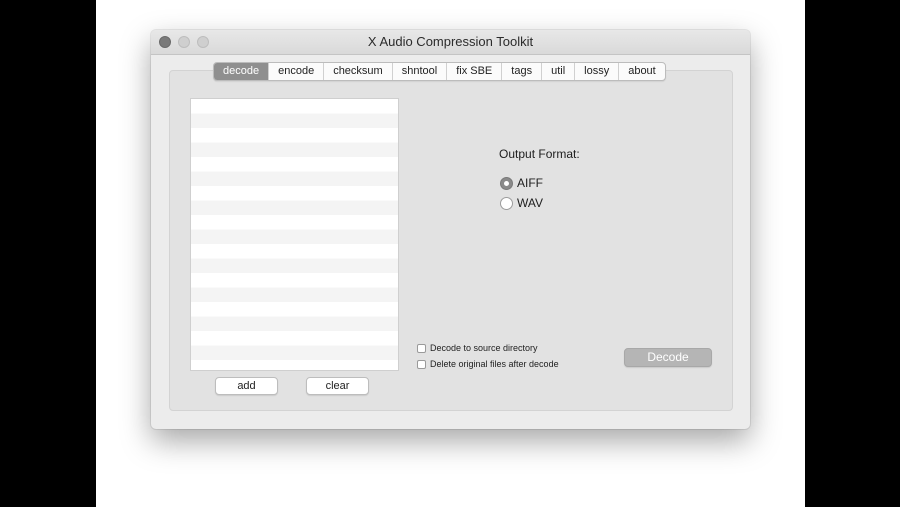  I want to click on radio-wav-label: WAV, so click(530, 203).